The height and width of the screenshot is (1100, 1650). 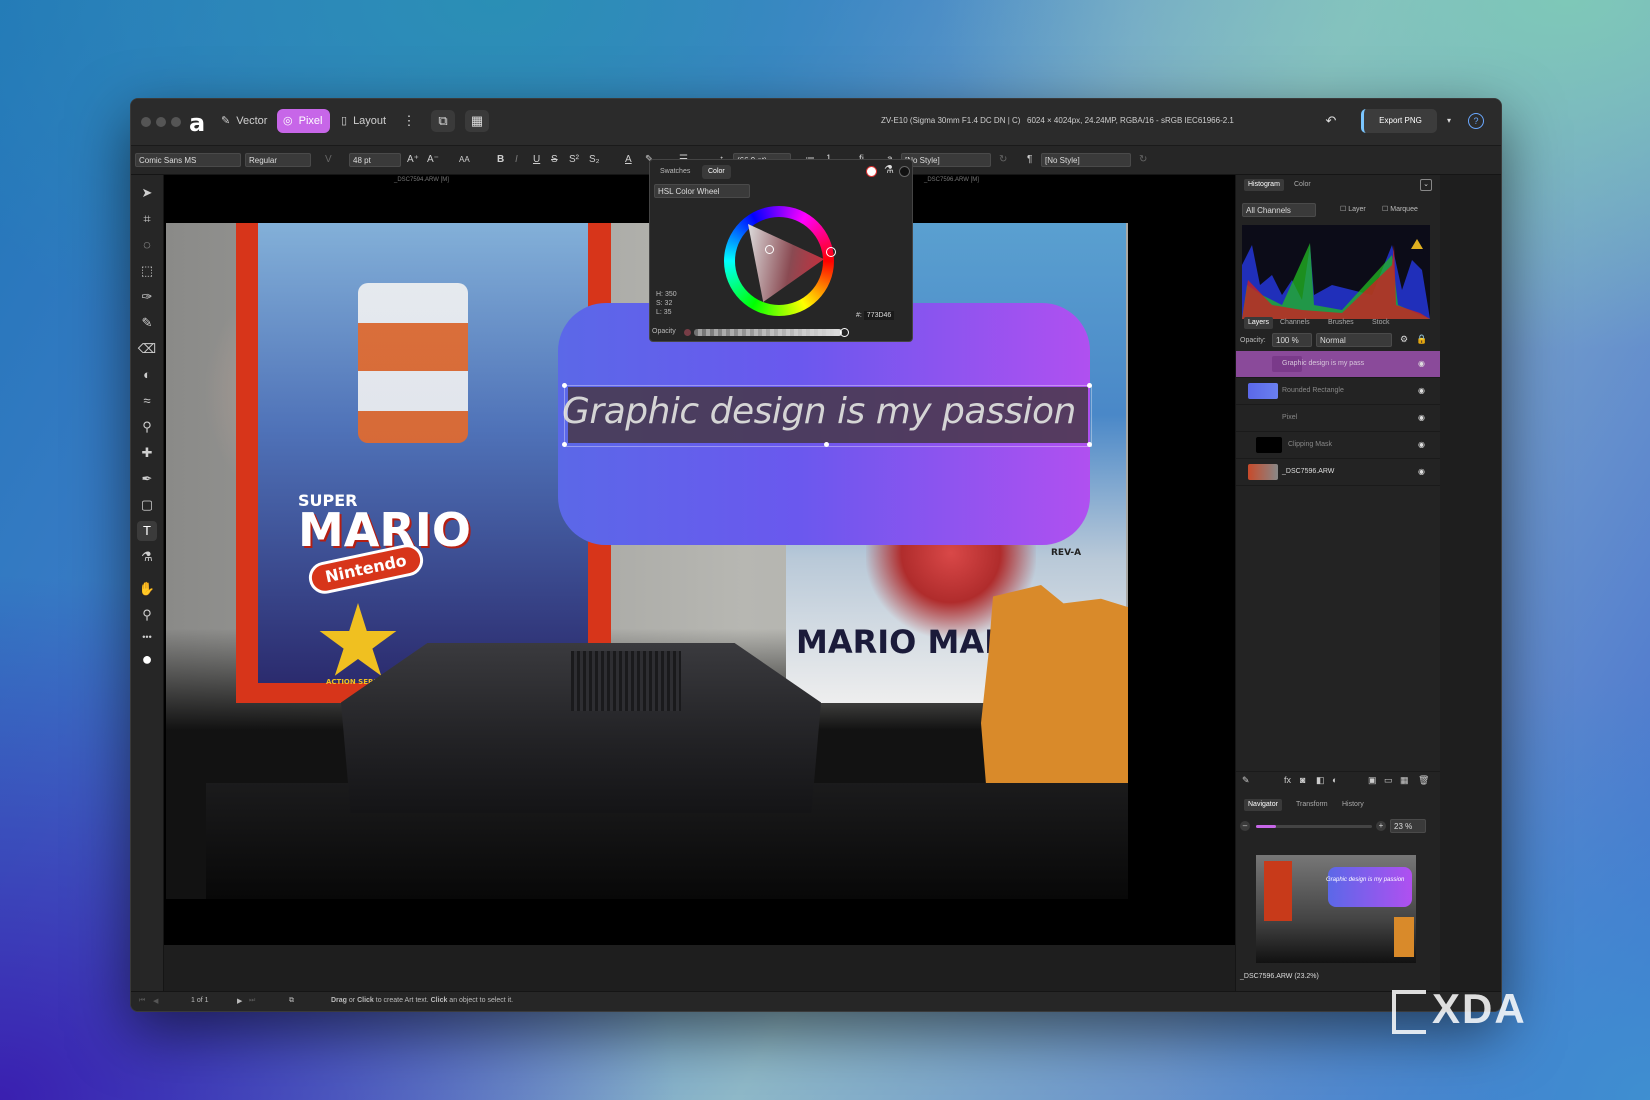 I want to click on panel-menu-icon: ⌄, so click(x=1426, y=185).